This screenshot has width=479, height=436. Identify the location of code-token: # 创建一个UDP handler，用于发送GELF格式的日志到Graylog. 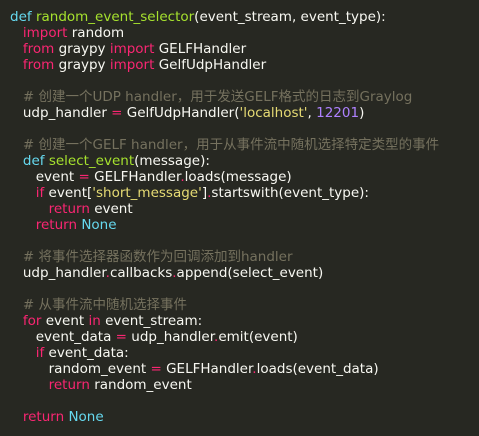
(217, 97).